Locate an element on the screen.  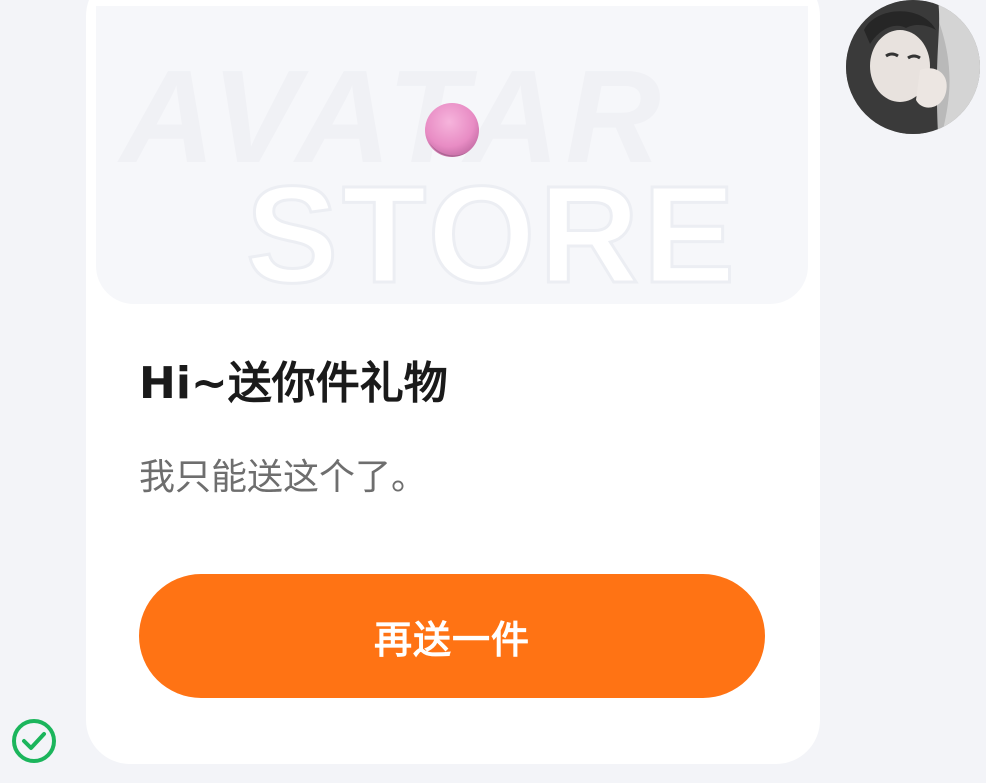
card-subtitle: 我只能送这个了。 is located at coordinates (283, 477).